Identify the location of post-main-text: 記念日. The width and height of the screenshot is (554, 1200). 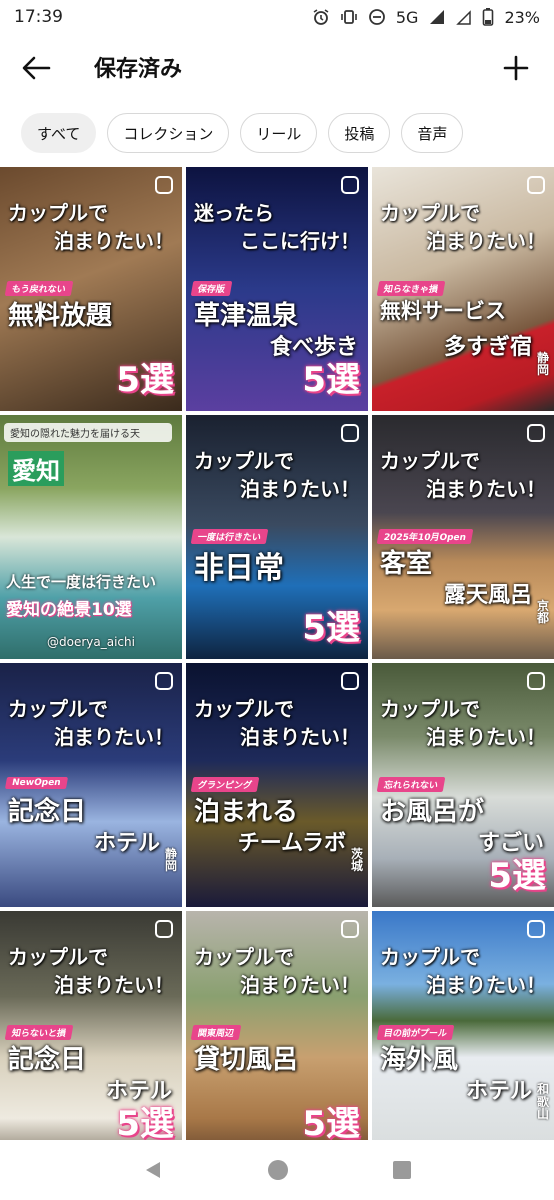
(47, 1060).